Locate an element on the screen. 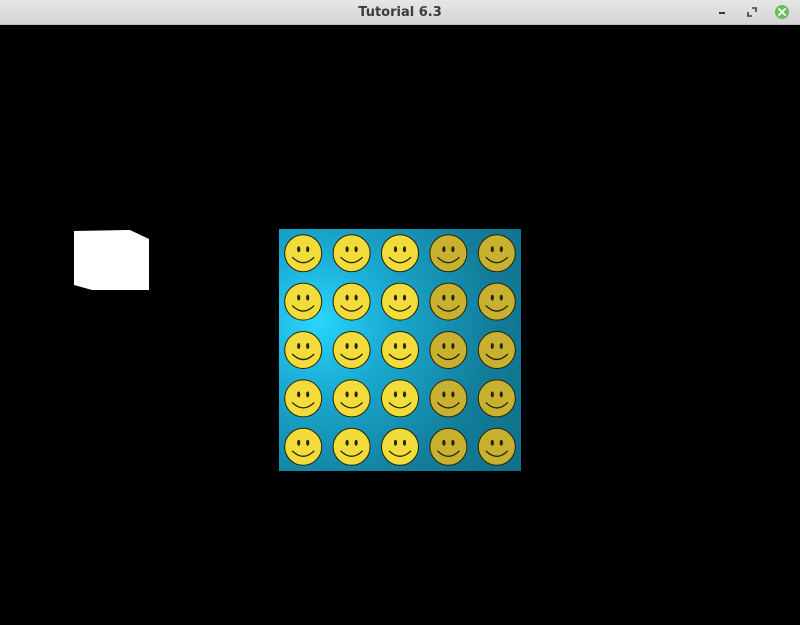  close-button is located at coordinates (782, 12).